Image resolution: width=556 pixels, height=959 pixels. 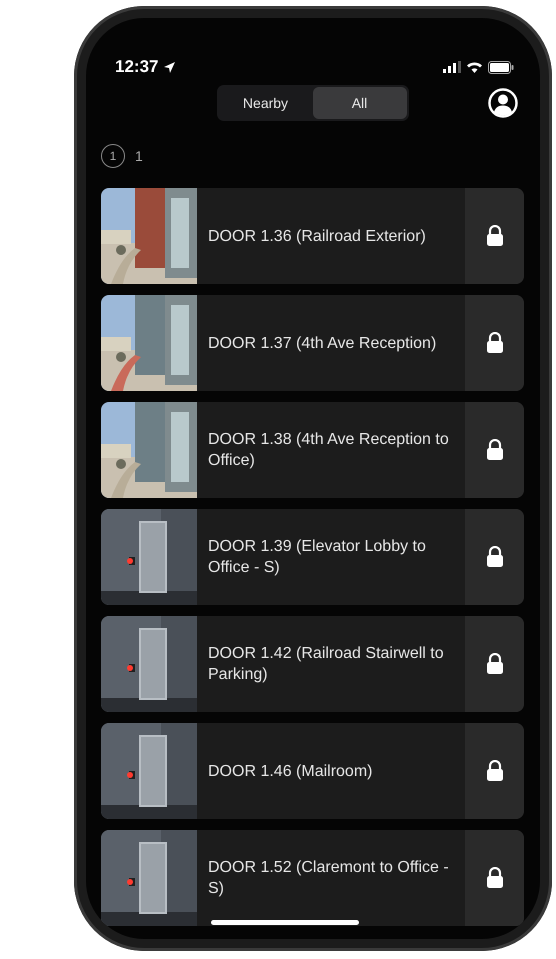 I want to click on door-card: DOOR 1.38 (4th Ave Reception to Office), so click(x=312, y=450).